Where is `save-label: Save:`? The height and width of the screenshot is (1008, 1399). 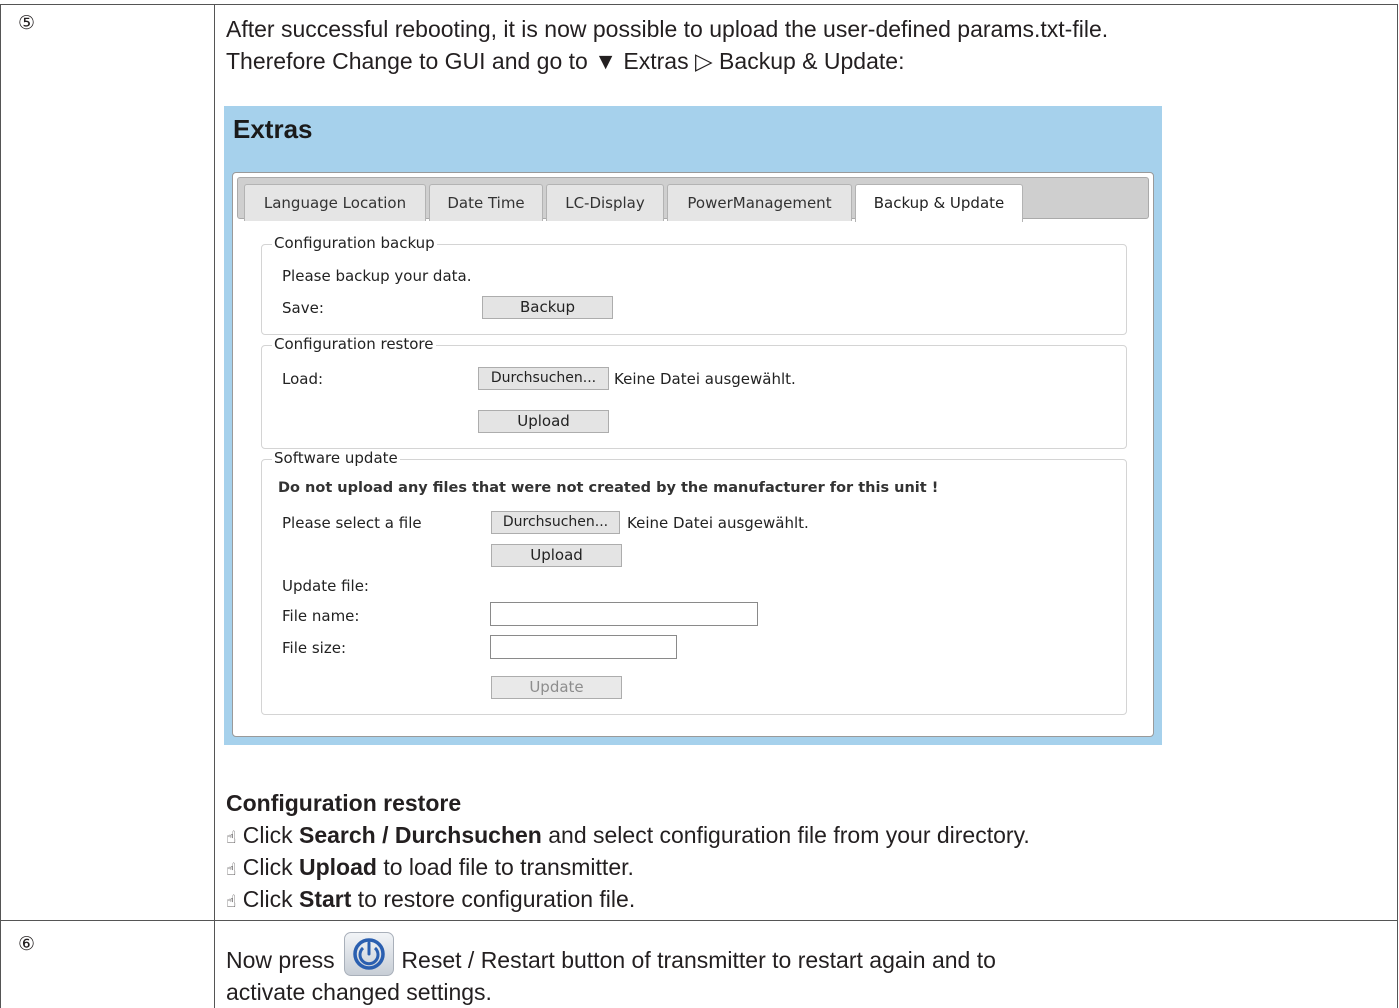 save-label: Save: is located at coordinates (303, 308).